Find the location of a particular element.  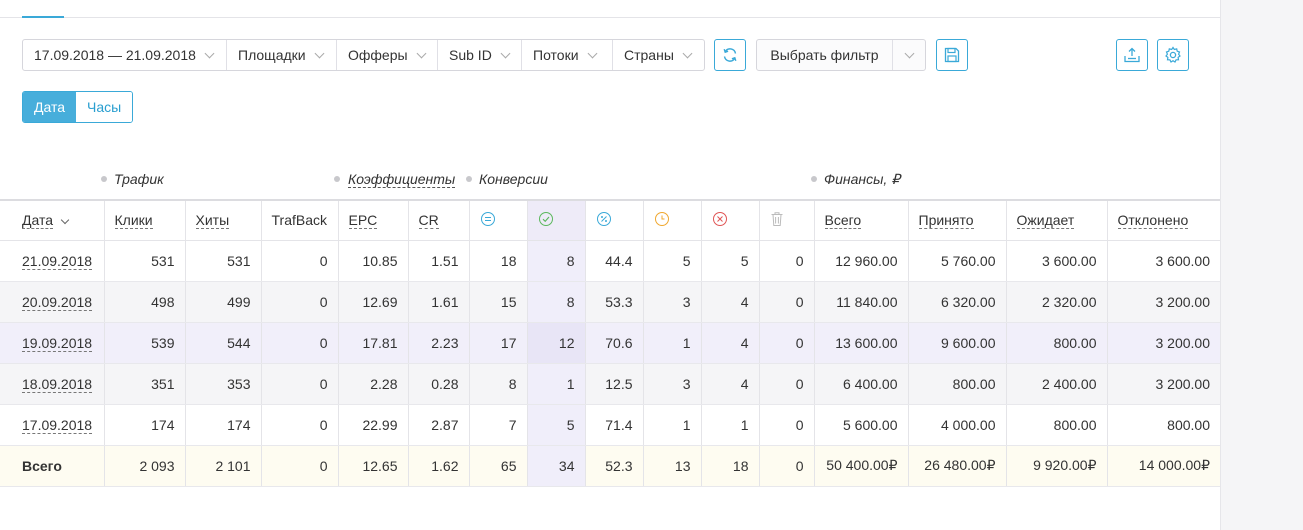

epc-cell: 10.85 is located at coordinates (373, 261).